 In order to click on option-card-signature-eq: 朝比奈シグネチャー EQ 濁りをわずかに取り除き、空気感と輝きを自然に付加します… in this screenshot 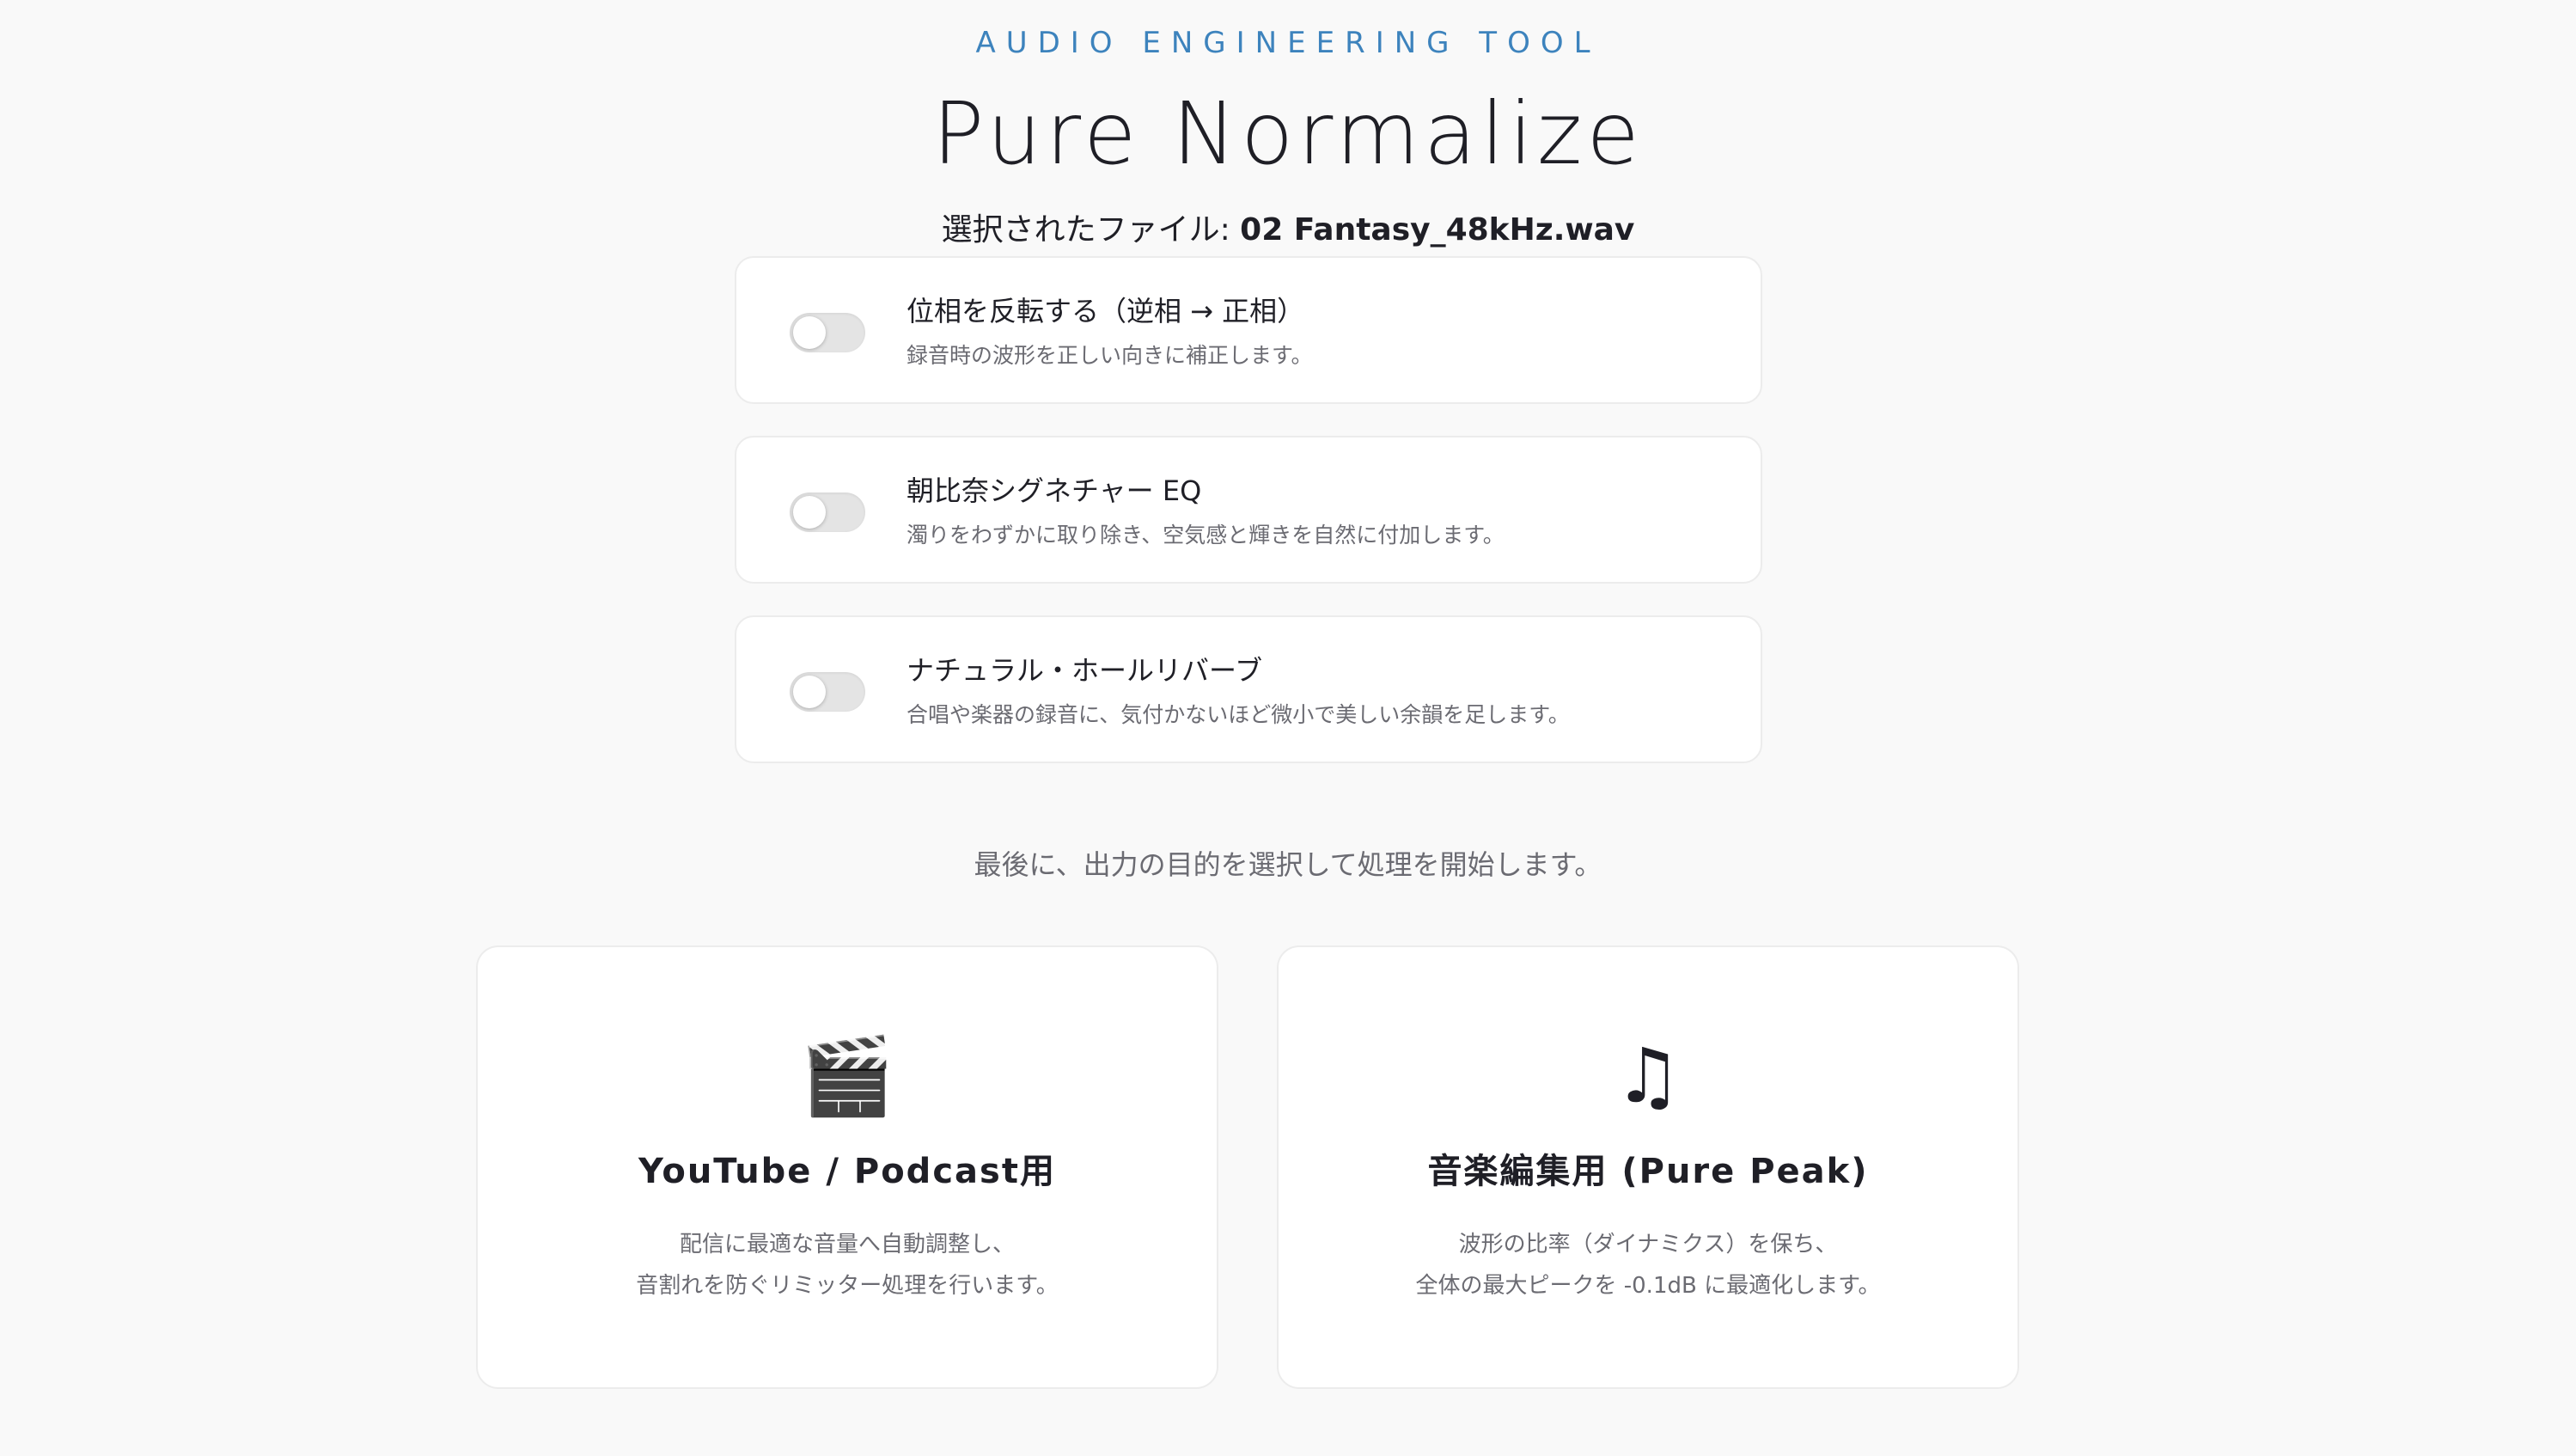, I will do `click(1248, 510)`.